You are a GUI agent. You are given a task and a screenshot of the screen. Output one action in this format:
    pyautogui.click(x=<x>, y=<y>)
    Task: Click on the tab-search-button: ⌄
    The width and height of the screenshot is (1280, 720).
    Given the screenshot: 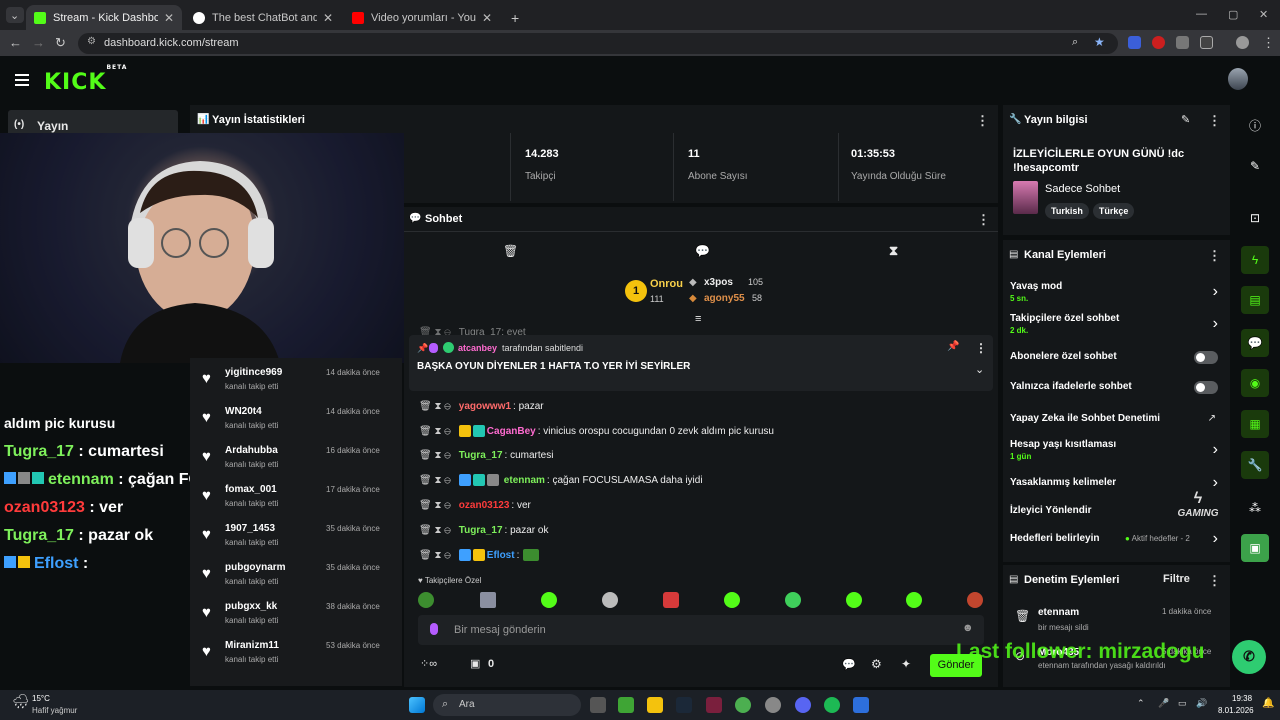 What is the action you would take?
    pyautogui.click(x=15, y=15)
    